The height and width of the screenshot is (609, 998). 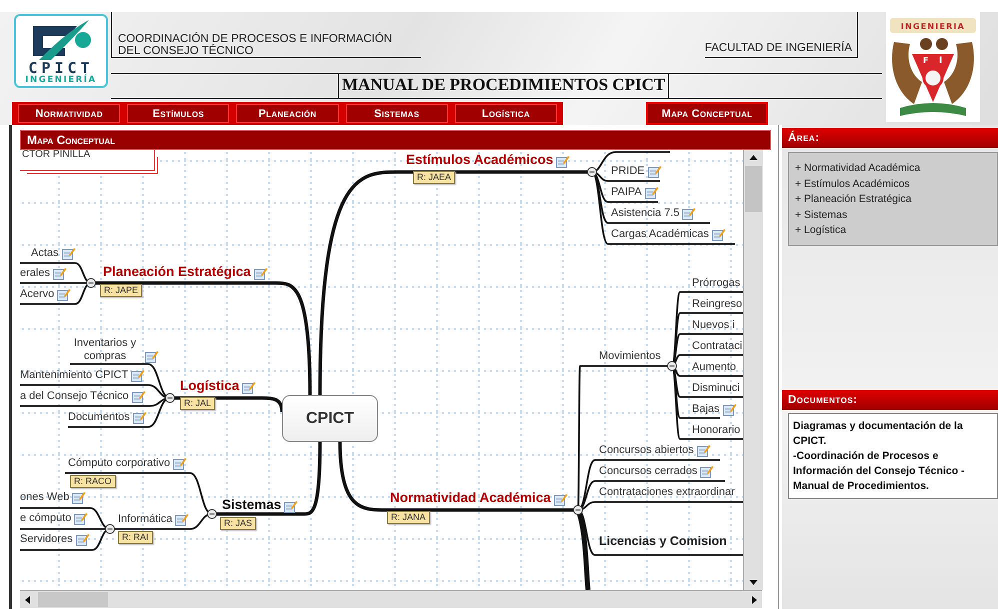 What do you see at coordinates (330, 418) in the screenshot?
I see `center-node: CPICT` at bounding box center [330, 418].